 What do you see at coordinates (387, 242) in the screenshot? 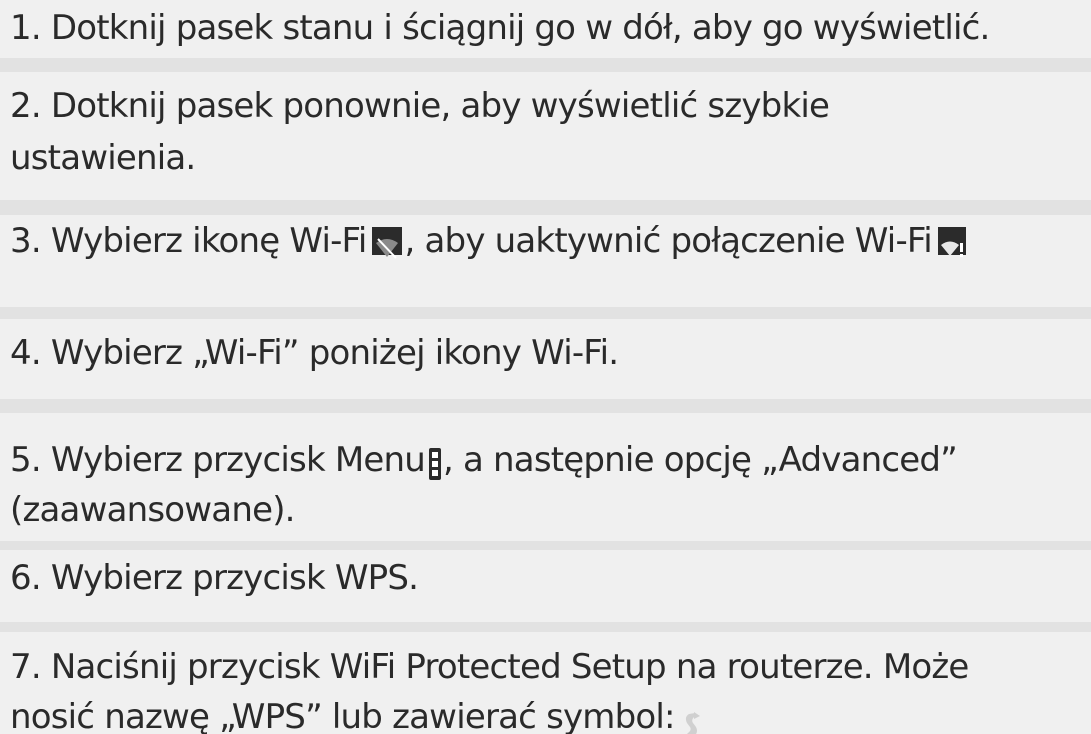
I see `wifi-off-icon` at bounding box center [387, 242].